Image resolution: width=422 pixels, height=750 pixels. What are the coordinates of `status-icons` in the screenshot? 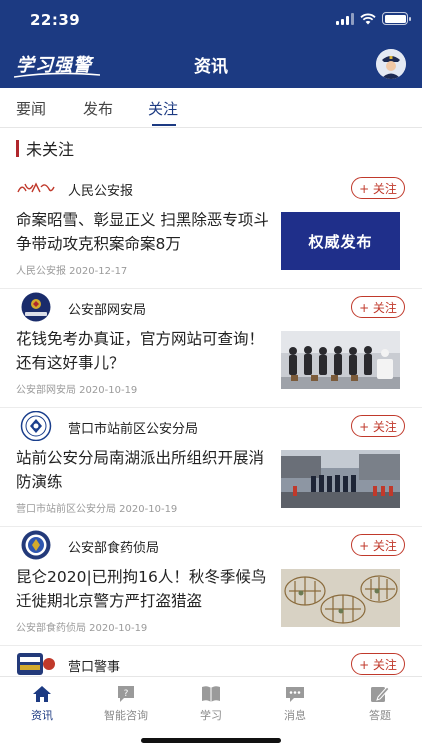 It's located at (373, 18).